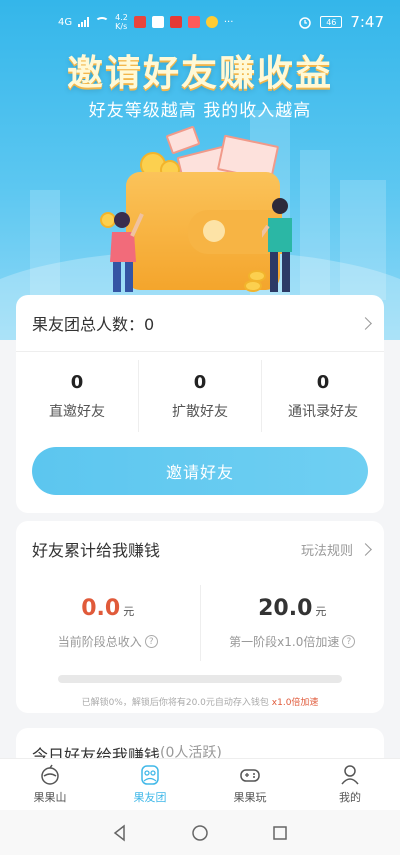  Describe the element at coordinates (150, 797) in the screenshot. I see `tab-label: 果友团` at that location.